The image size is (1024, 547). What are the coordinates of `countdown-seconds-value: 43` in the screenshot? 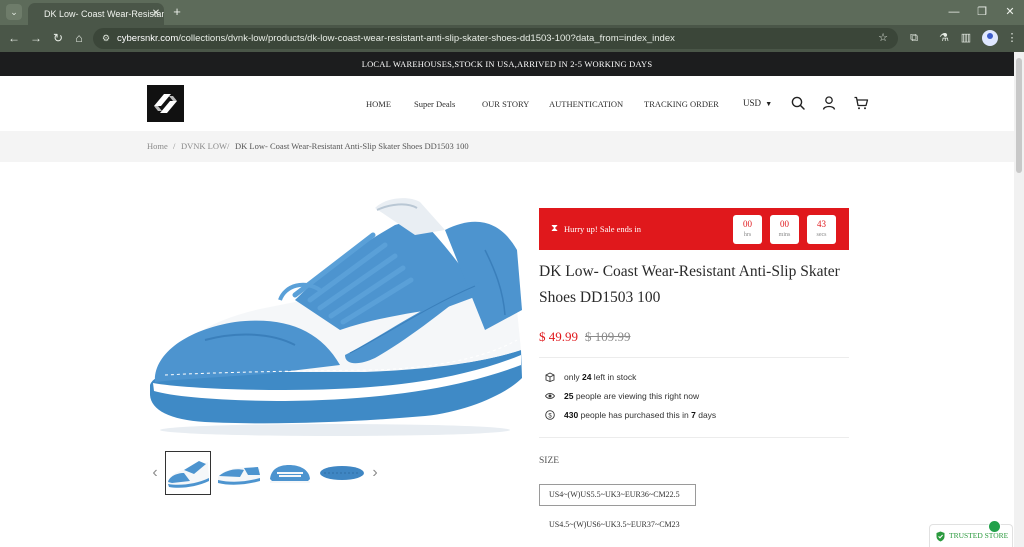 It's located at (821, 224).